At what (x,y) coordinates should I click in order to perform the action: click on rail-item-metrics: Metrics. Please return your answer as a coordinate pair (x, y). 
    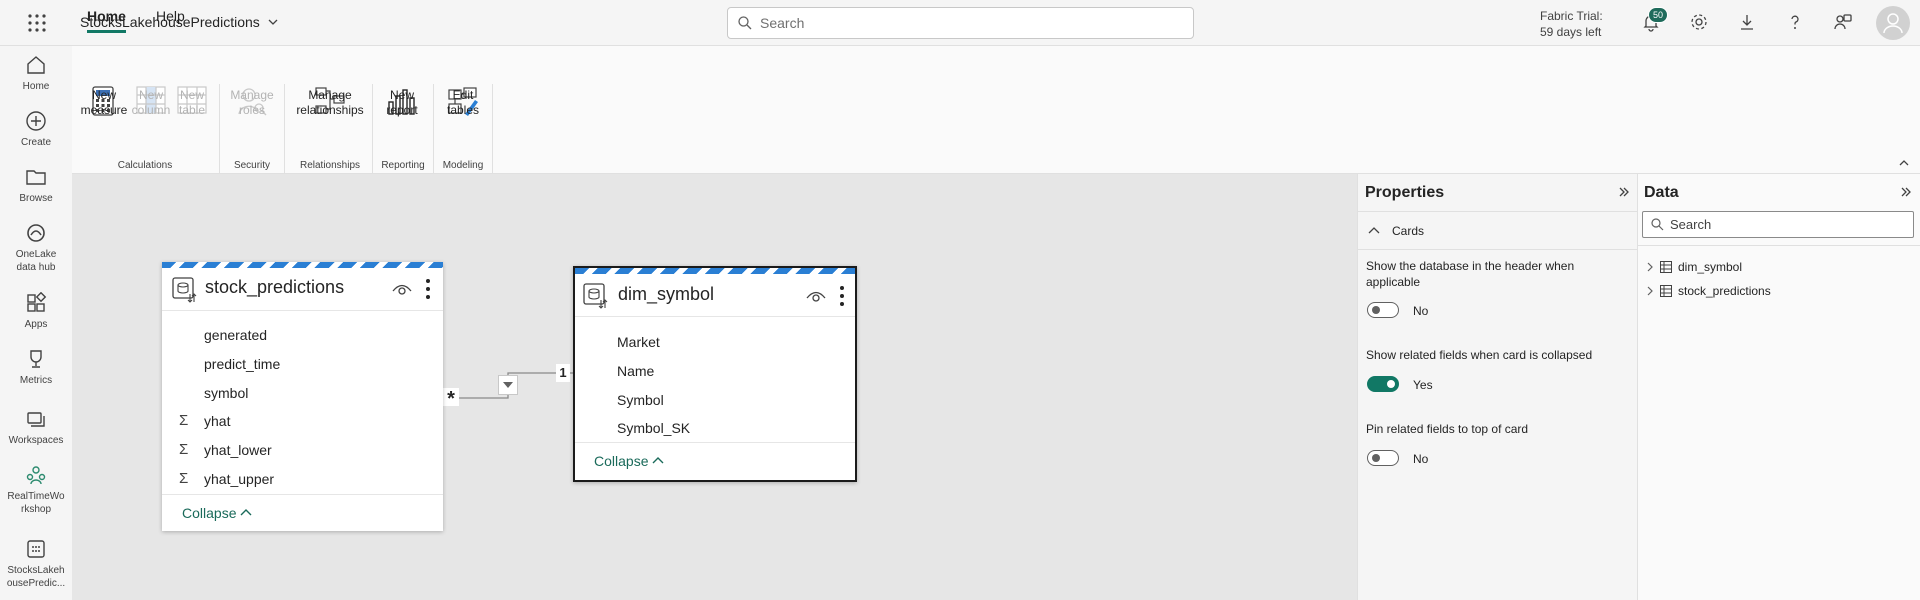
    Looking at the image, I should click on (36, 367).